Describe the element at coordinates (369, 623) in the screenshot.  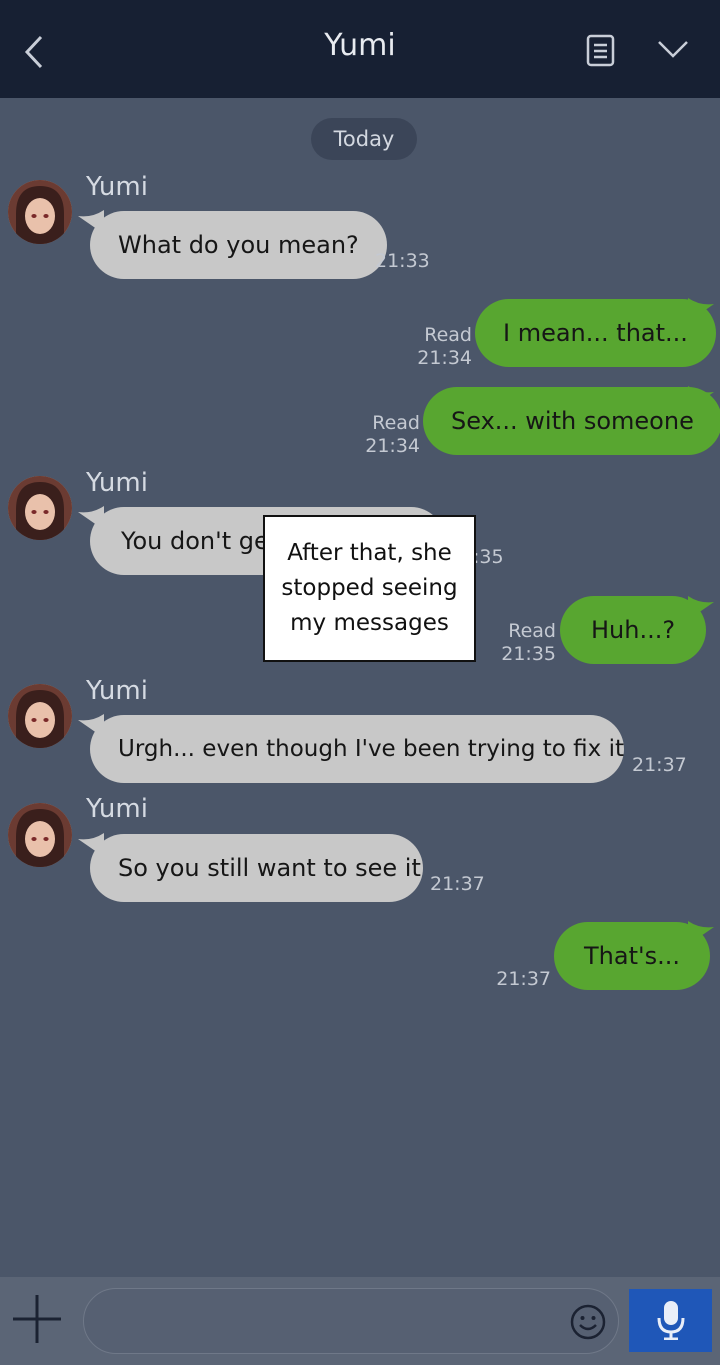
I see `caption-line: my messages` at that location.